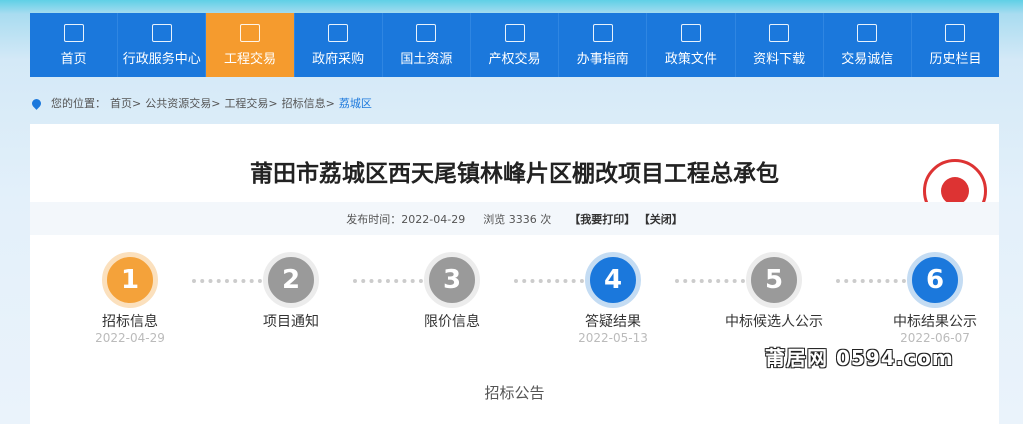  I want to click on nav-history: 历史栏目, so click(955, 45).